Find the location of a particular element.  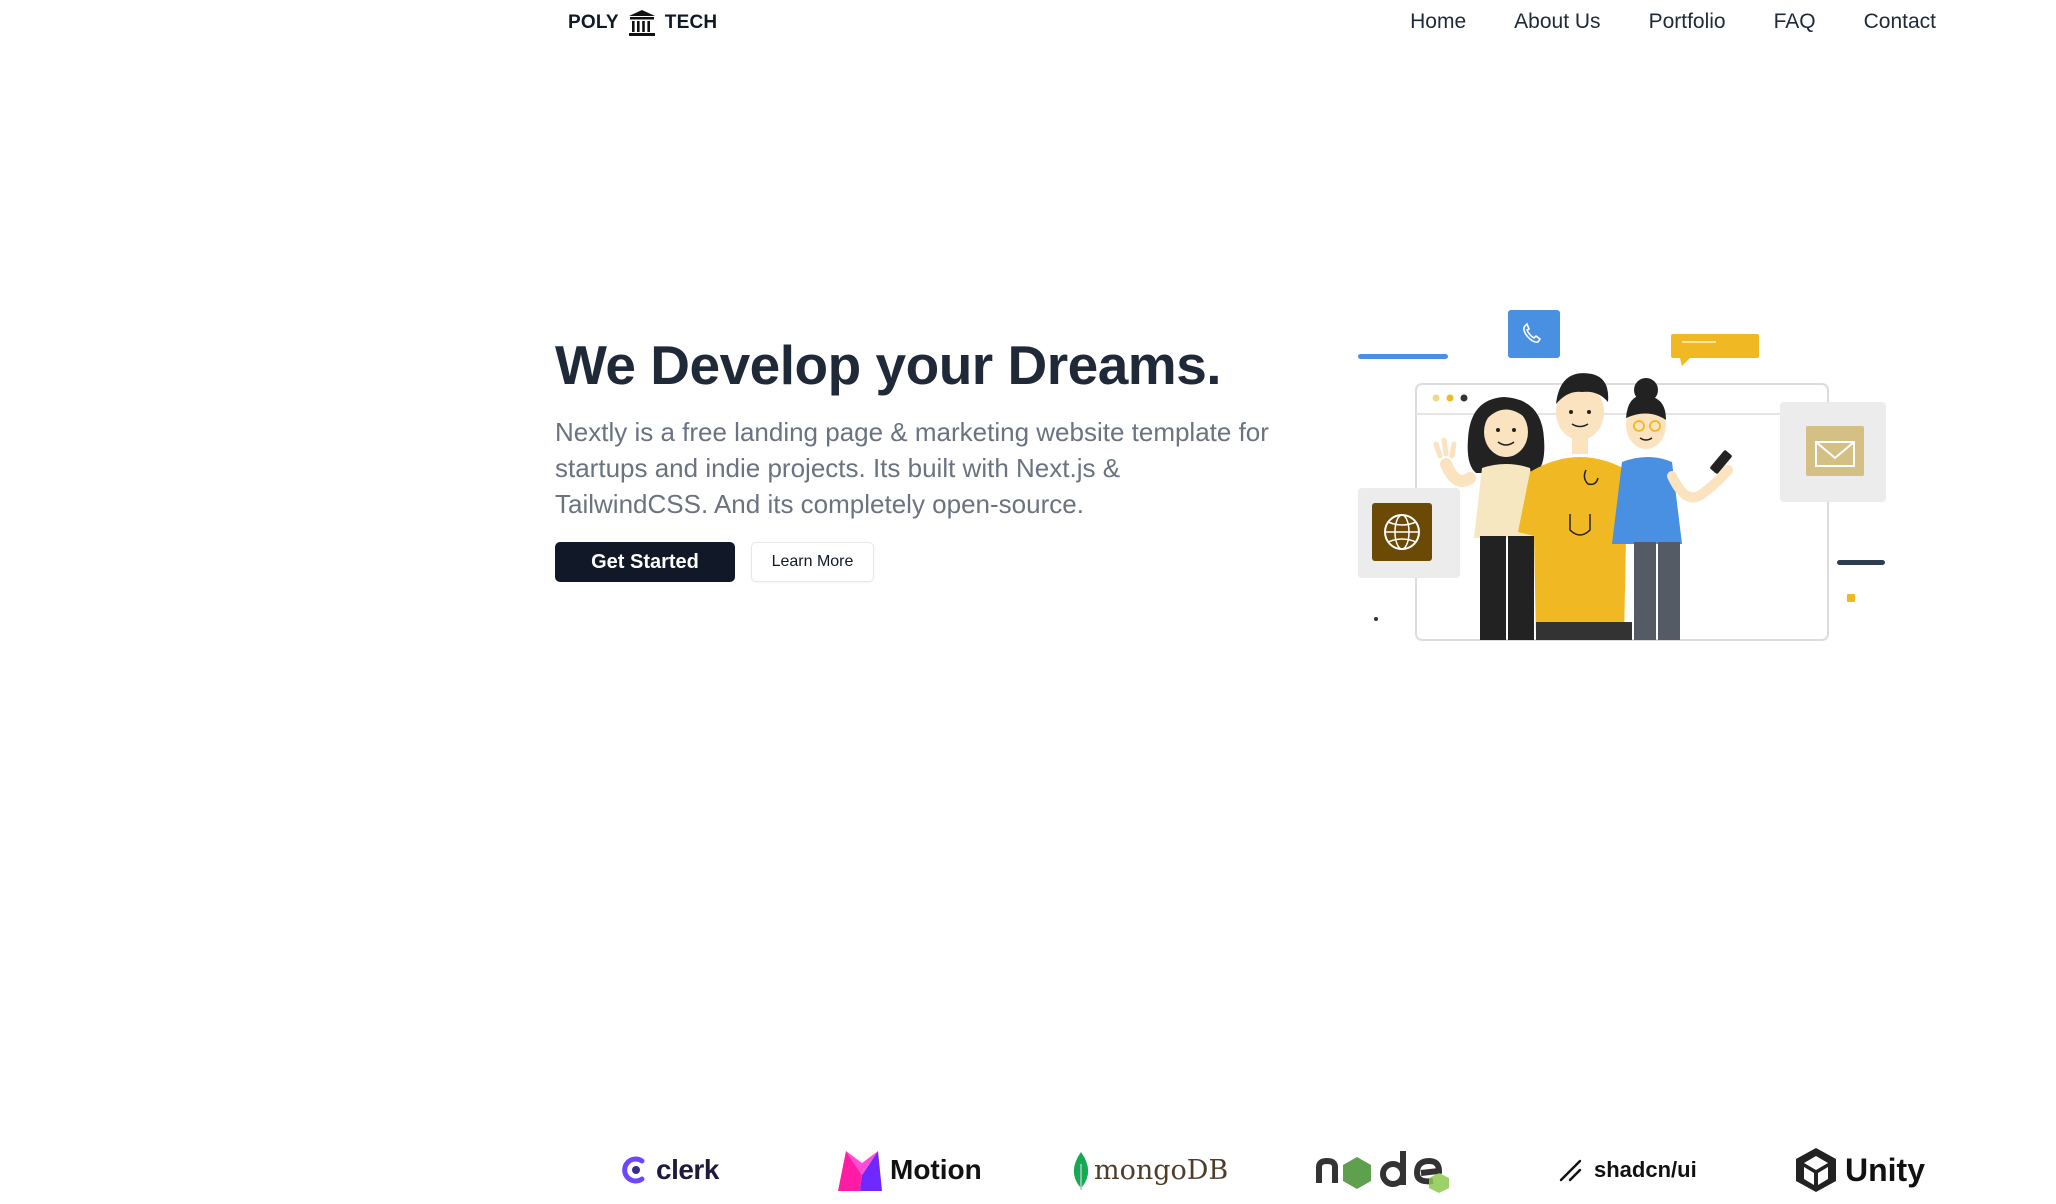

clerk-label: clerk is located at coordinates (687, 1169).